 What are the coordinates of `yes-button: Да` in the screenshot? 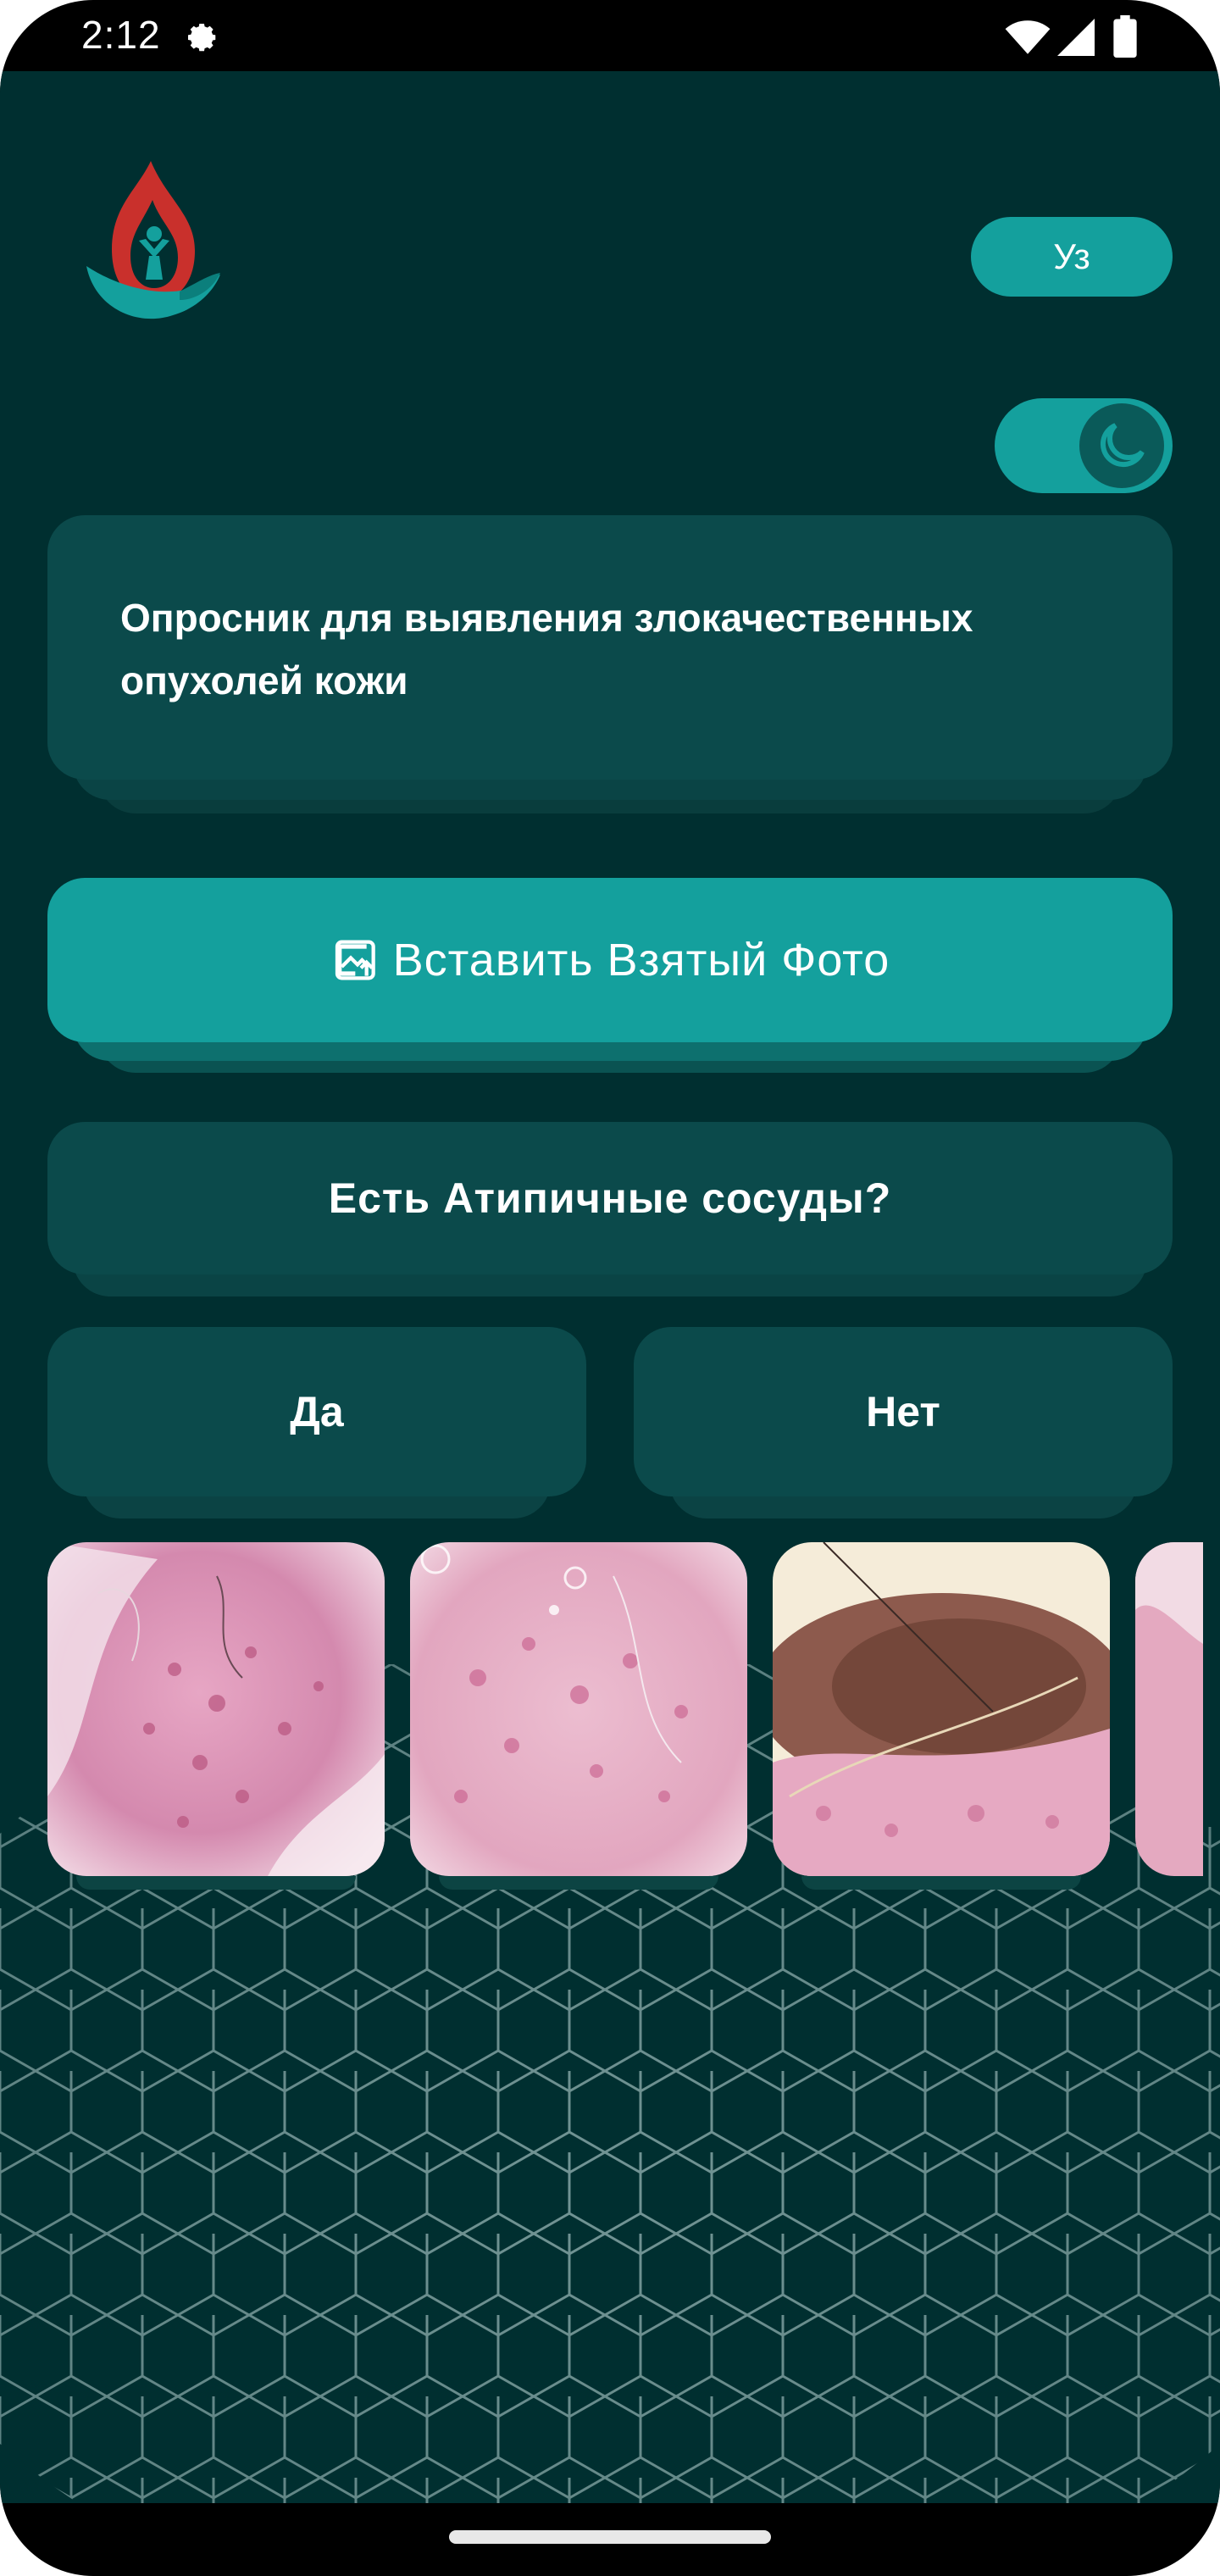 It's located at (316, 1411).